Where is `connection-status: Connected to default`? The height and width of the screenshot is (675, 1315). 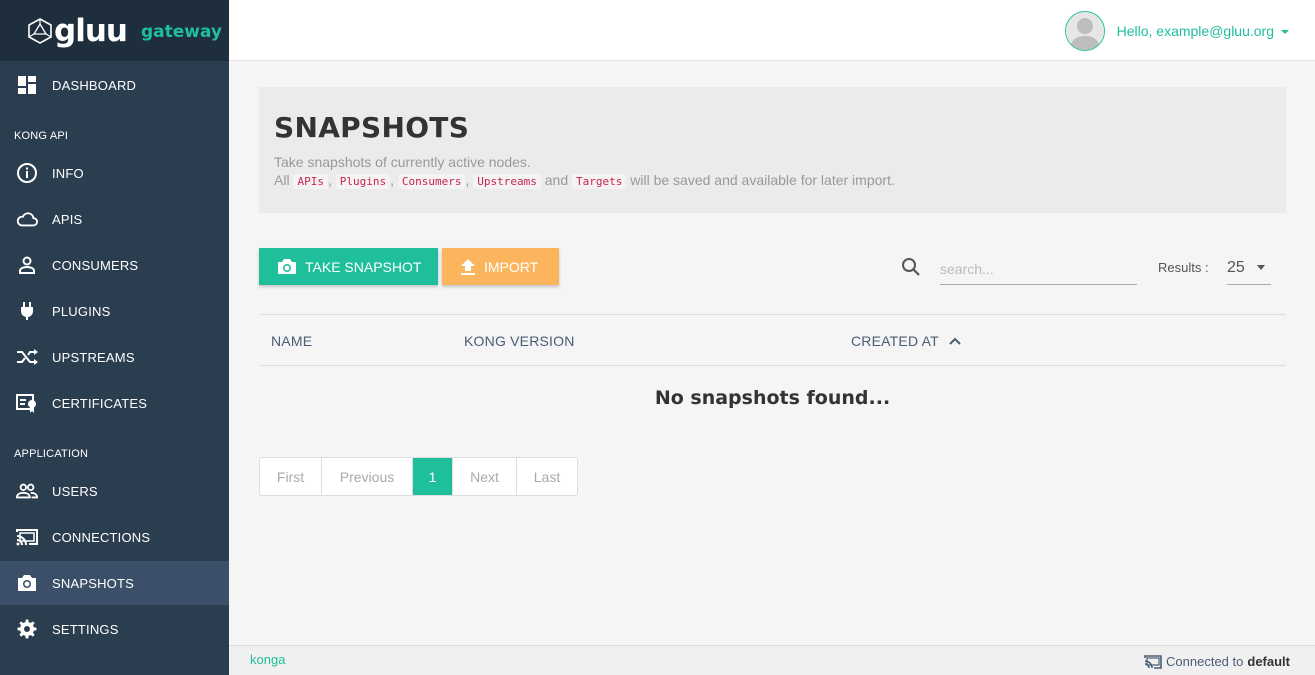
connection-status: Connected to default is located at coordinates (1217, 661).